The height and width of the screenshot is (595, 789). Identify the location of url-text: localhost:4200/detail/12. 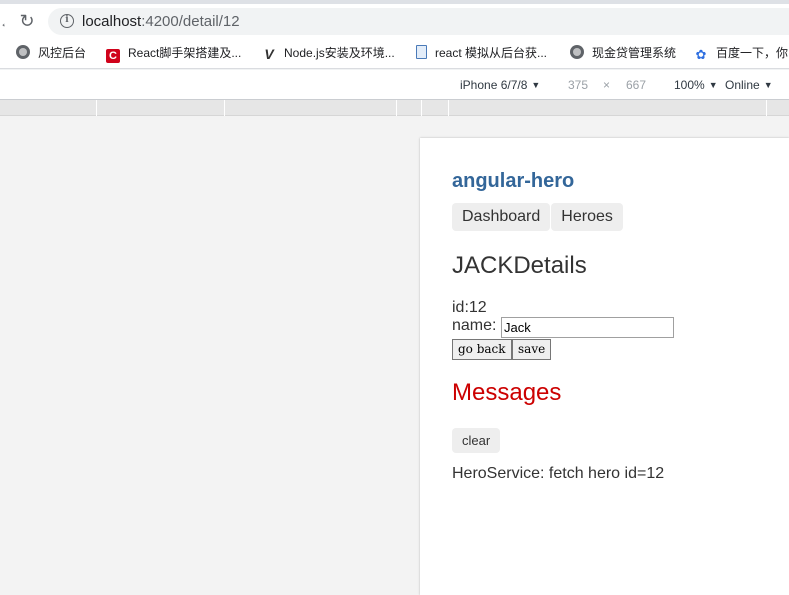
(161, 21).